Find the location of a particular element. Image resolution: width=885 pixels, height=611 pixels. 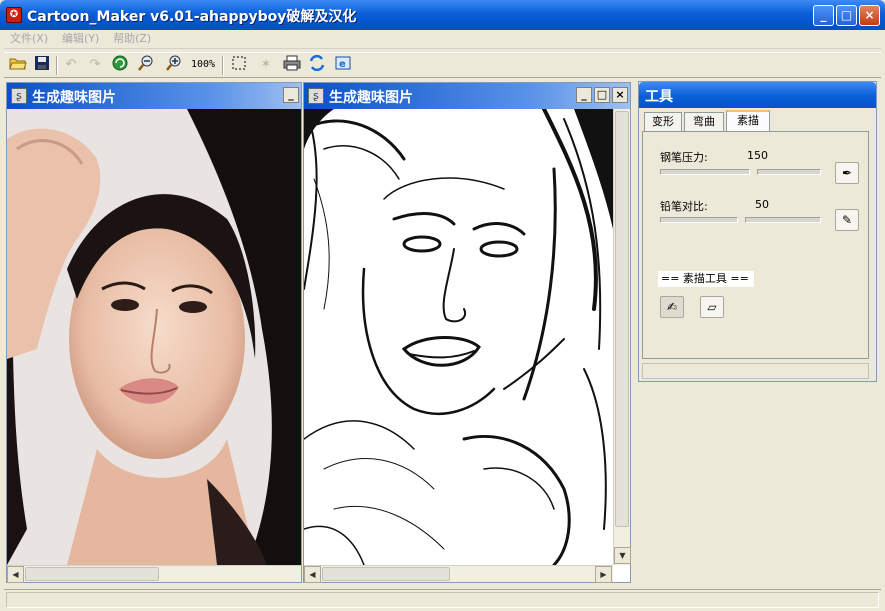

minimize-button: _ is located at coordinates (823, 15).